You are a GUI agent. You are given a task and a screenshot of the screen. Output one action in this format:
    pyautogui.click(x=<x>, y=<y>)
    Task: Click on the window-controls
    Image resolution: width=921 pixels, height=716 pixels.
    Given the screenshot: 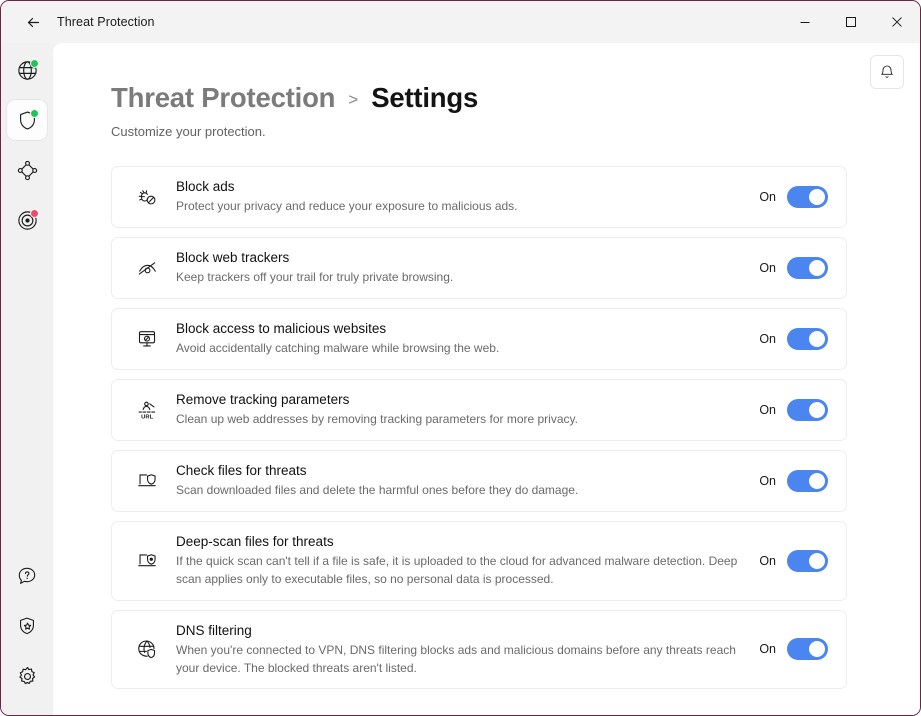 What is the action you would take?
    pyautogui.click(x=851, y=22)
    